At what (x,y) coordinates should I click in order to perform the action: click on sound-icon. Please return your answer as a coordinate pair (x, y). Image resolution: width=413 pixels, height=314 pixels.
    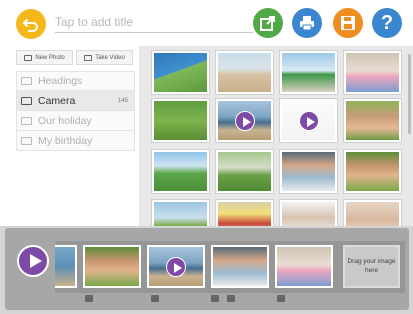
    Looking at the image, I should click on (231, 298).